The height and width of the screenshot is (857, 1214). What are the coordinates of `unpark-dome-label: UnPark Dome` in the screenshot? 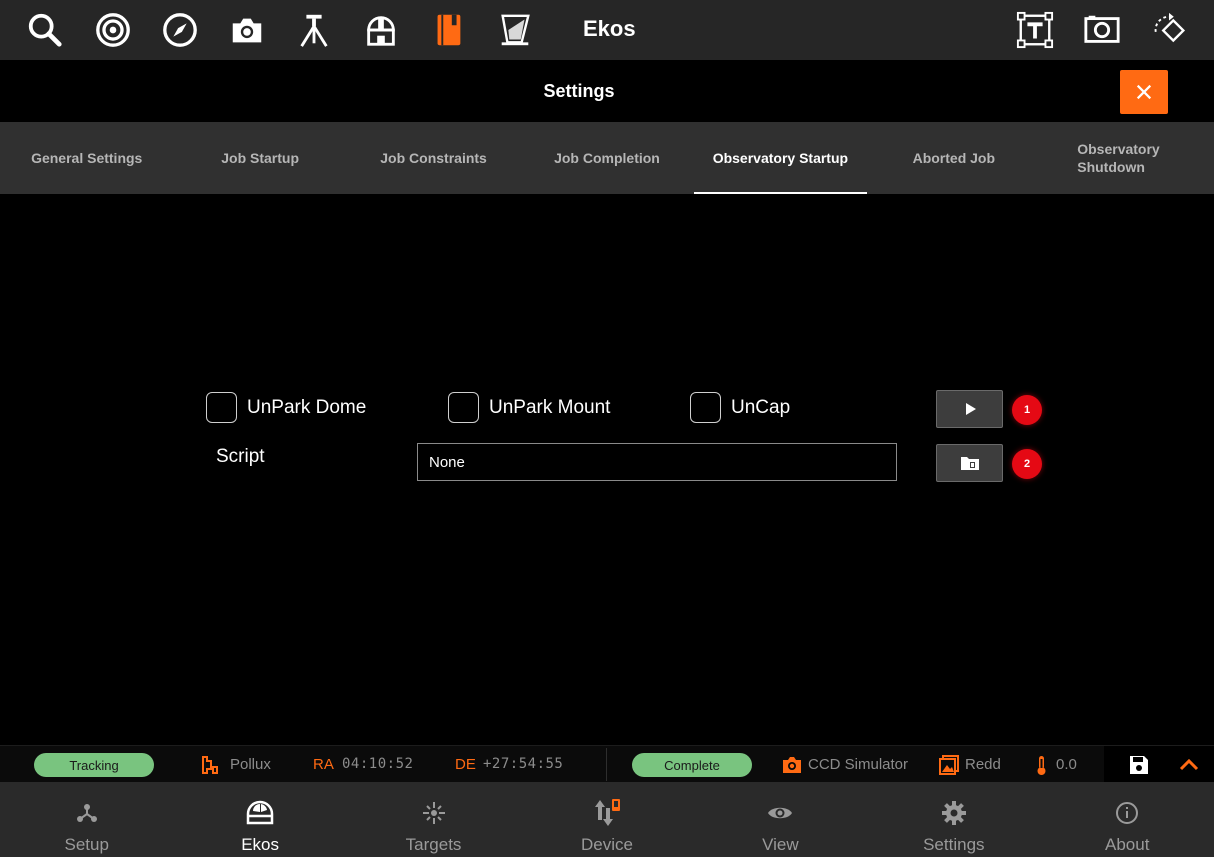 It's located at (307, 407).